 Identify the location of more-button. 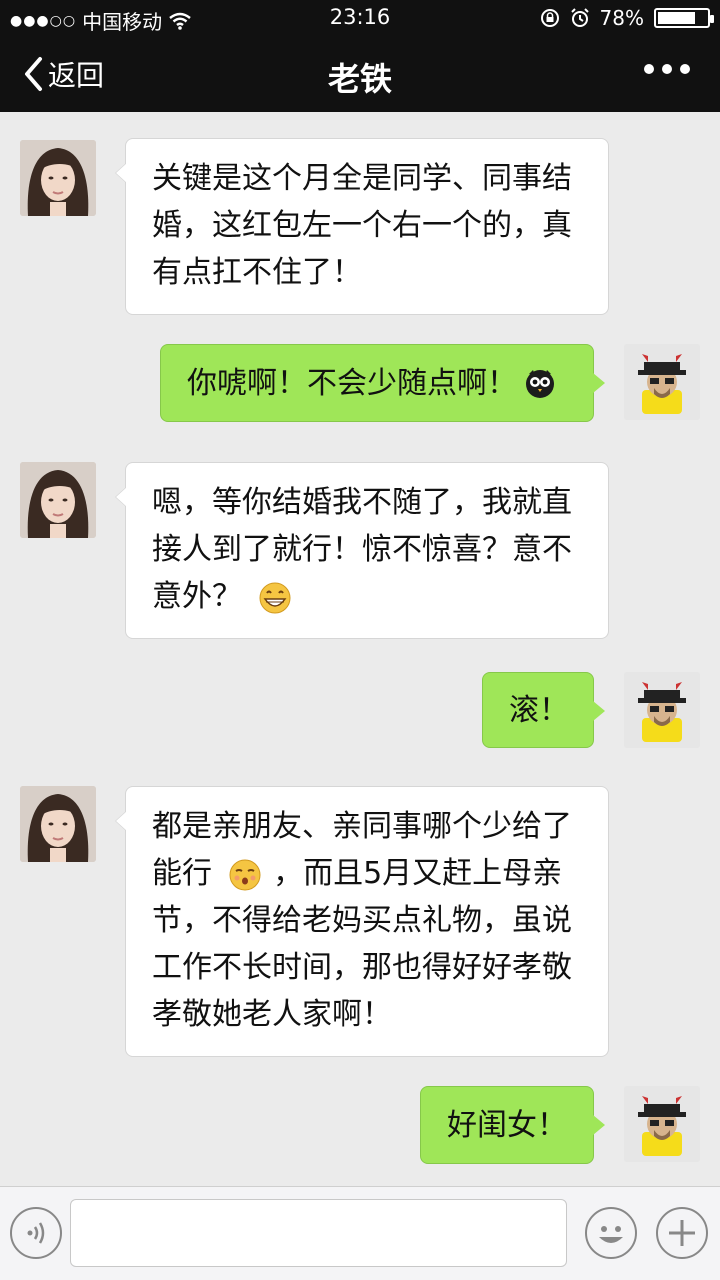
(667, 69).